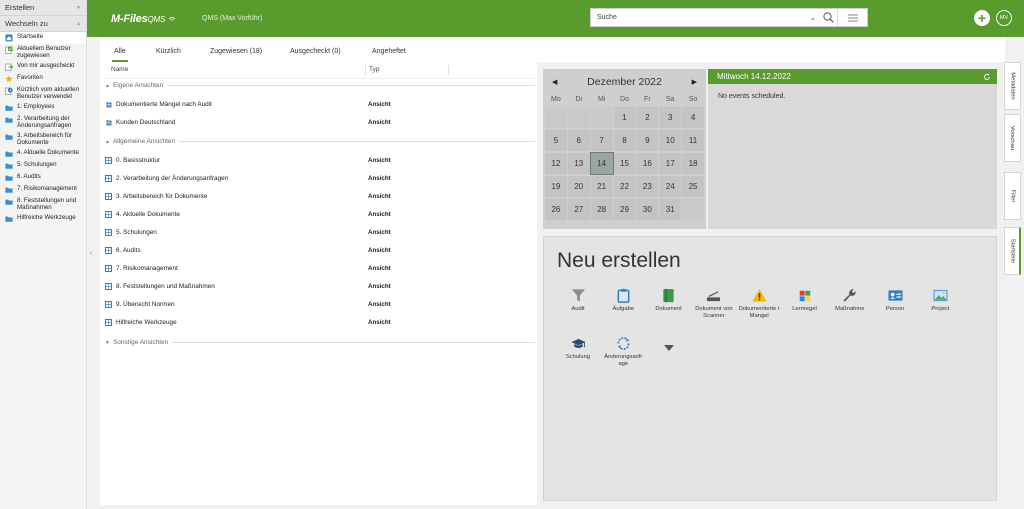  Describe the element at coordinates (623, 352) in the screenshot. I see `create-item: Änderungsanfr age` at that location.